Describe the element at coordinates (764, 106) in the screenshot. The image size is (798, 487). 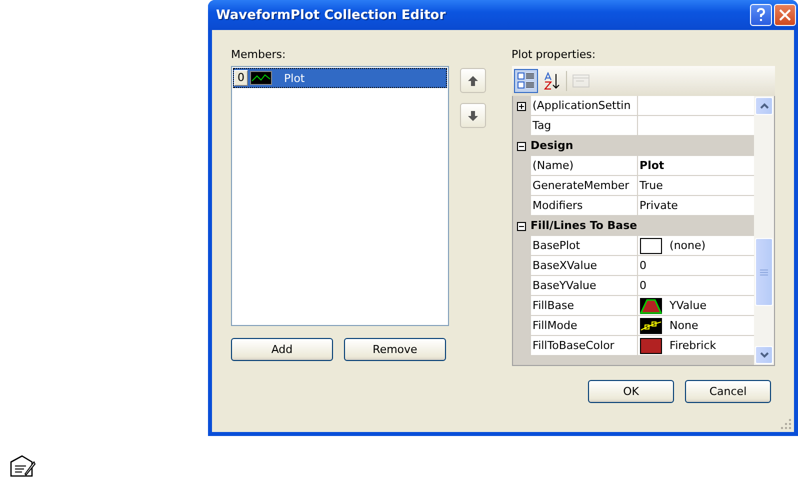
I see `scroll-up-icon` at that location.